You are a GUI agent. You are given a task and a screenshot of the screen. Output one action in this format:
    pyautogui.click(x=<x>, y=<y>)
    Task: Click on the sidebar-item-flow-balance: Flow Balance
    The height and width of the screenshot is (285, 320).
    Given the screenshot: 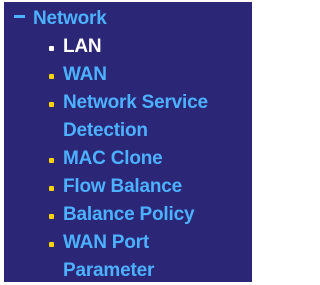 What is the action you would take?
    pyautogui.click(x=106, y=187)
    